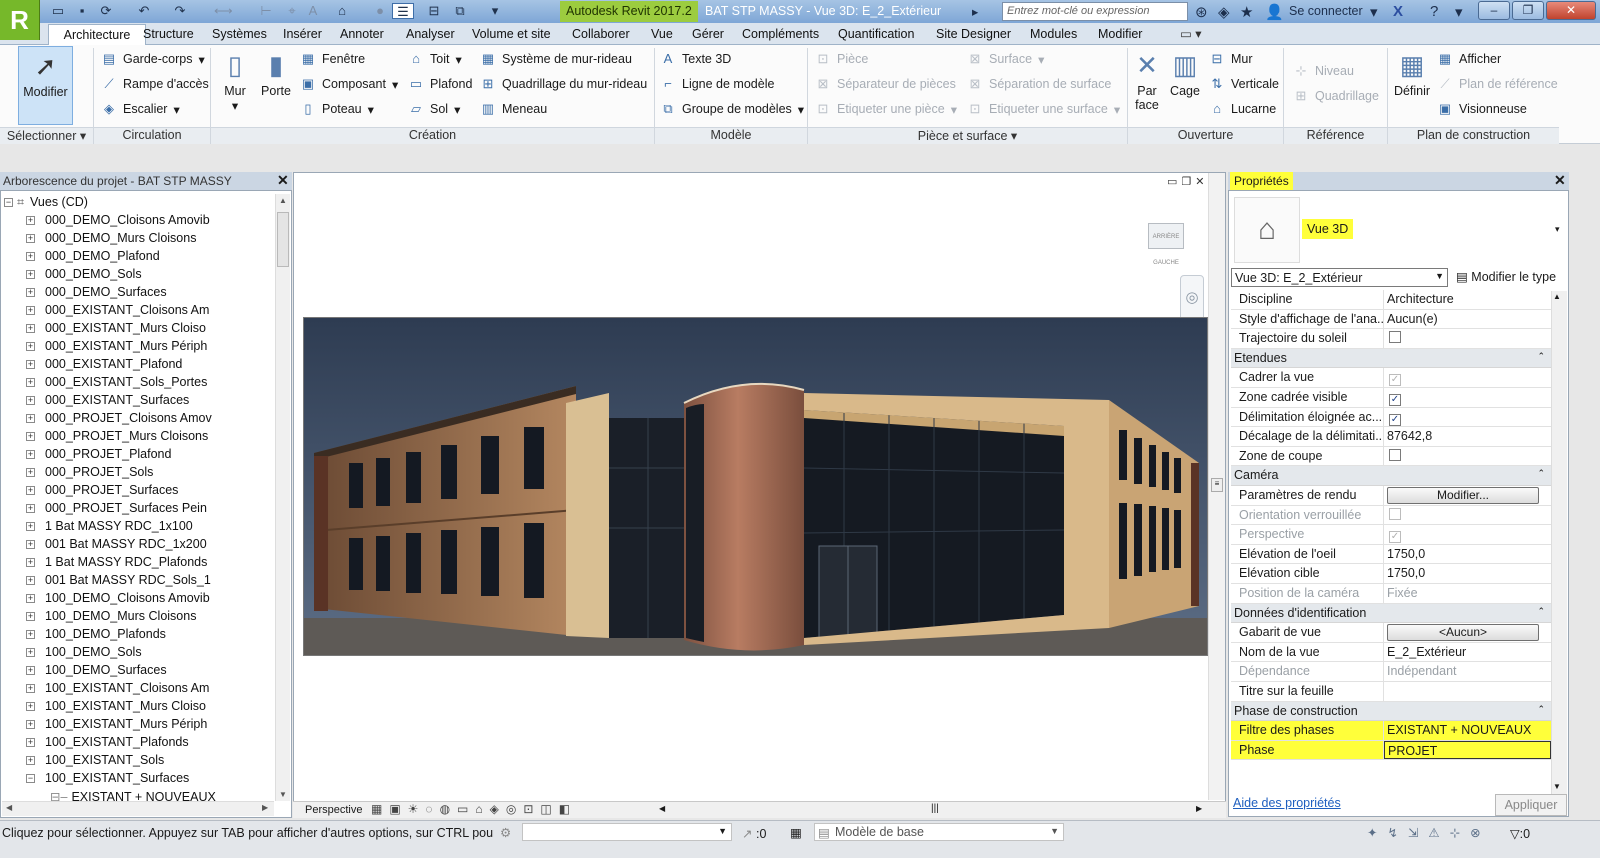  I want to click on stair-button: ◈ Escalier ▾, so click(140, 109).